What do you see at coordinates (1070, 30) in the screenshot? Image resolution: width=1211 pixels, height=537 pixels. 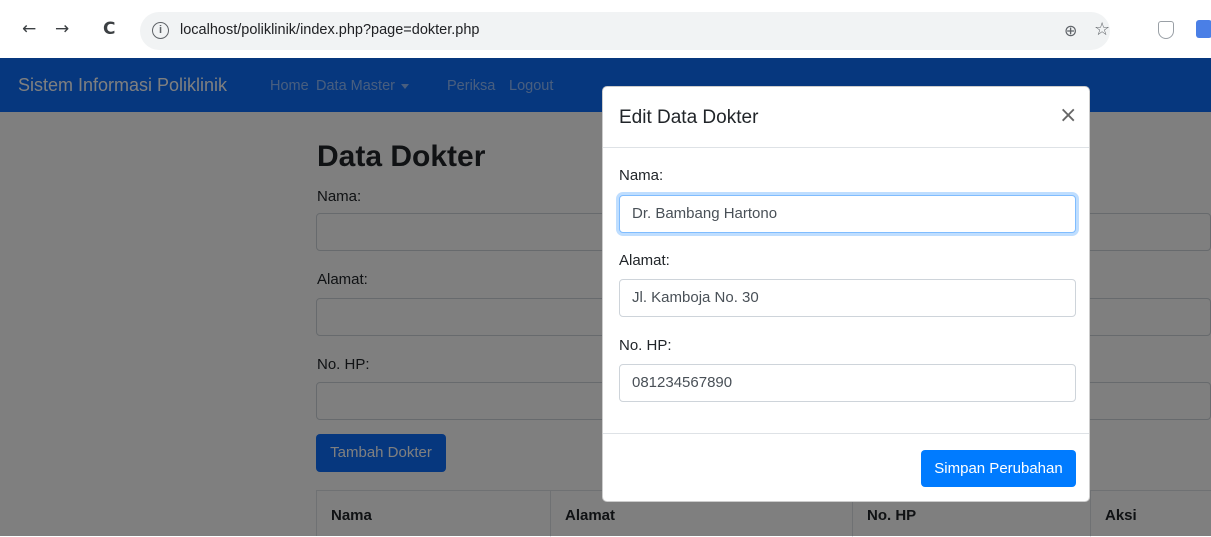 I see `zoom-icon: ⊕` at bounding box center [1070, 30].